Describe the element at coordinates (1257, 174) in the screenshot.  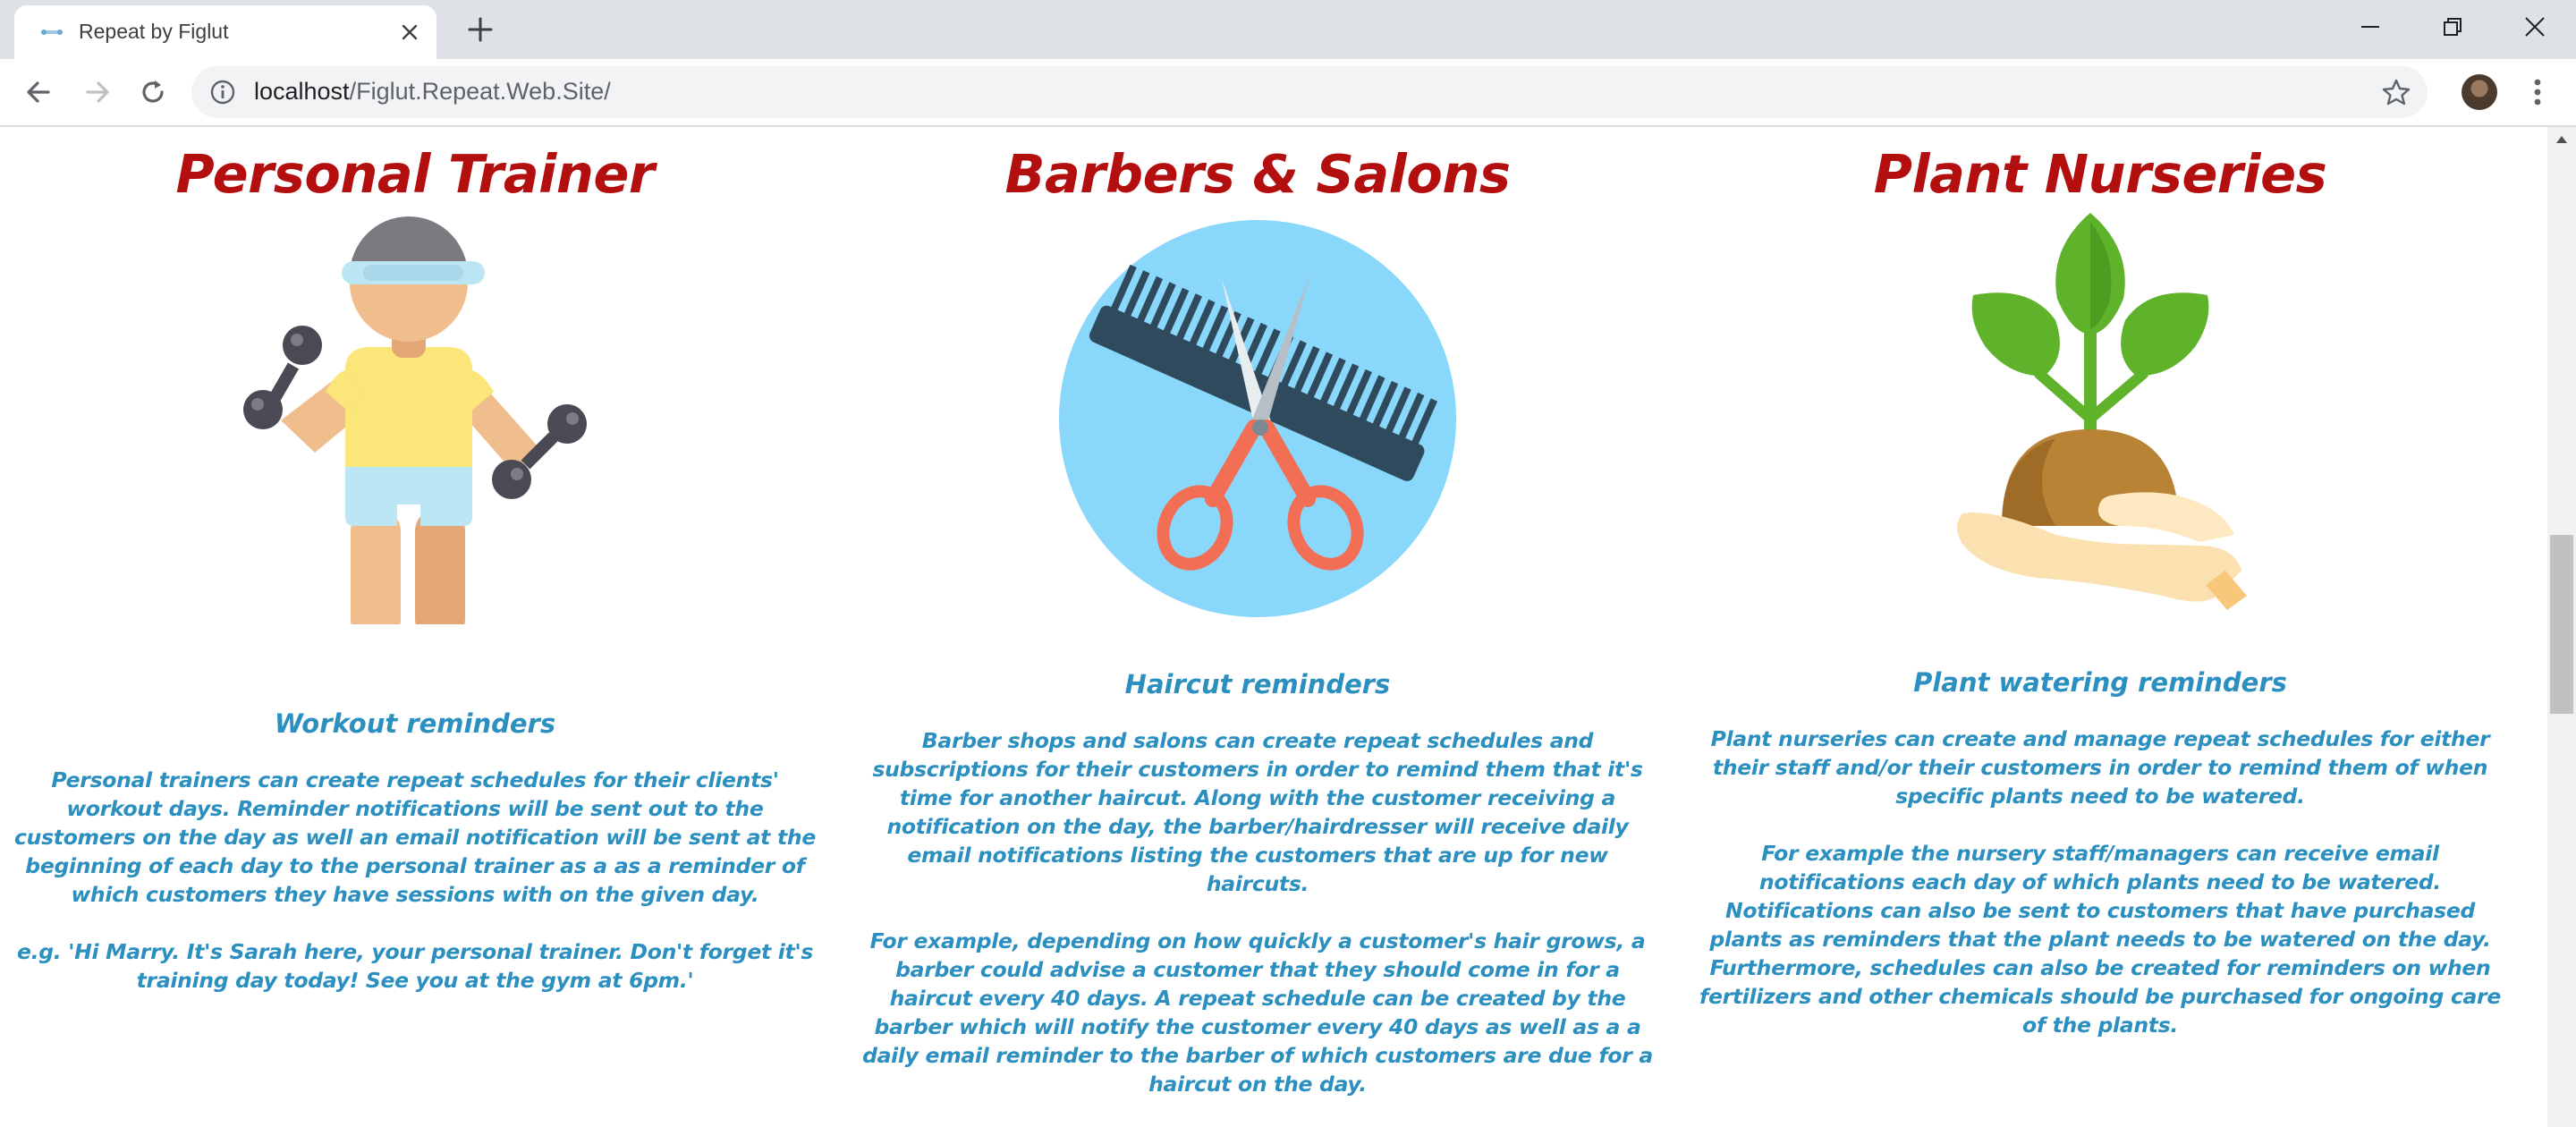
I see `section-title: Barbers & Salons` at that location.